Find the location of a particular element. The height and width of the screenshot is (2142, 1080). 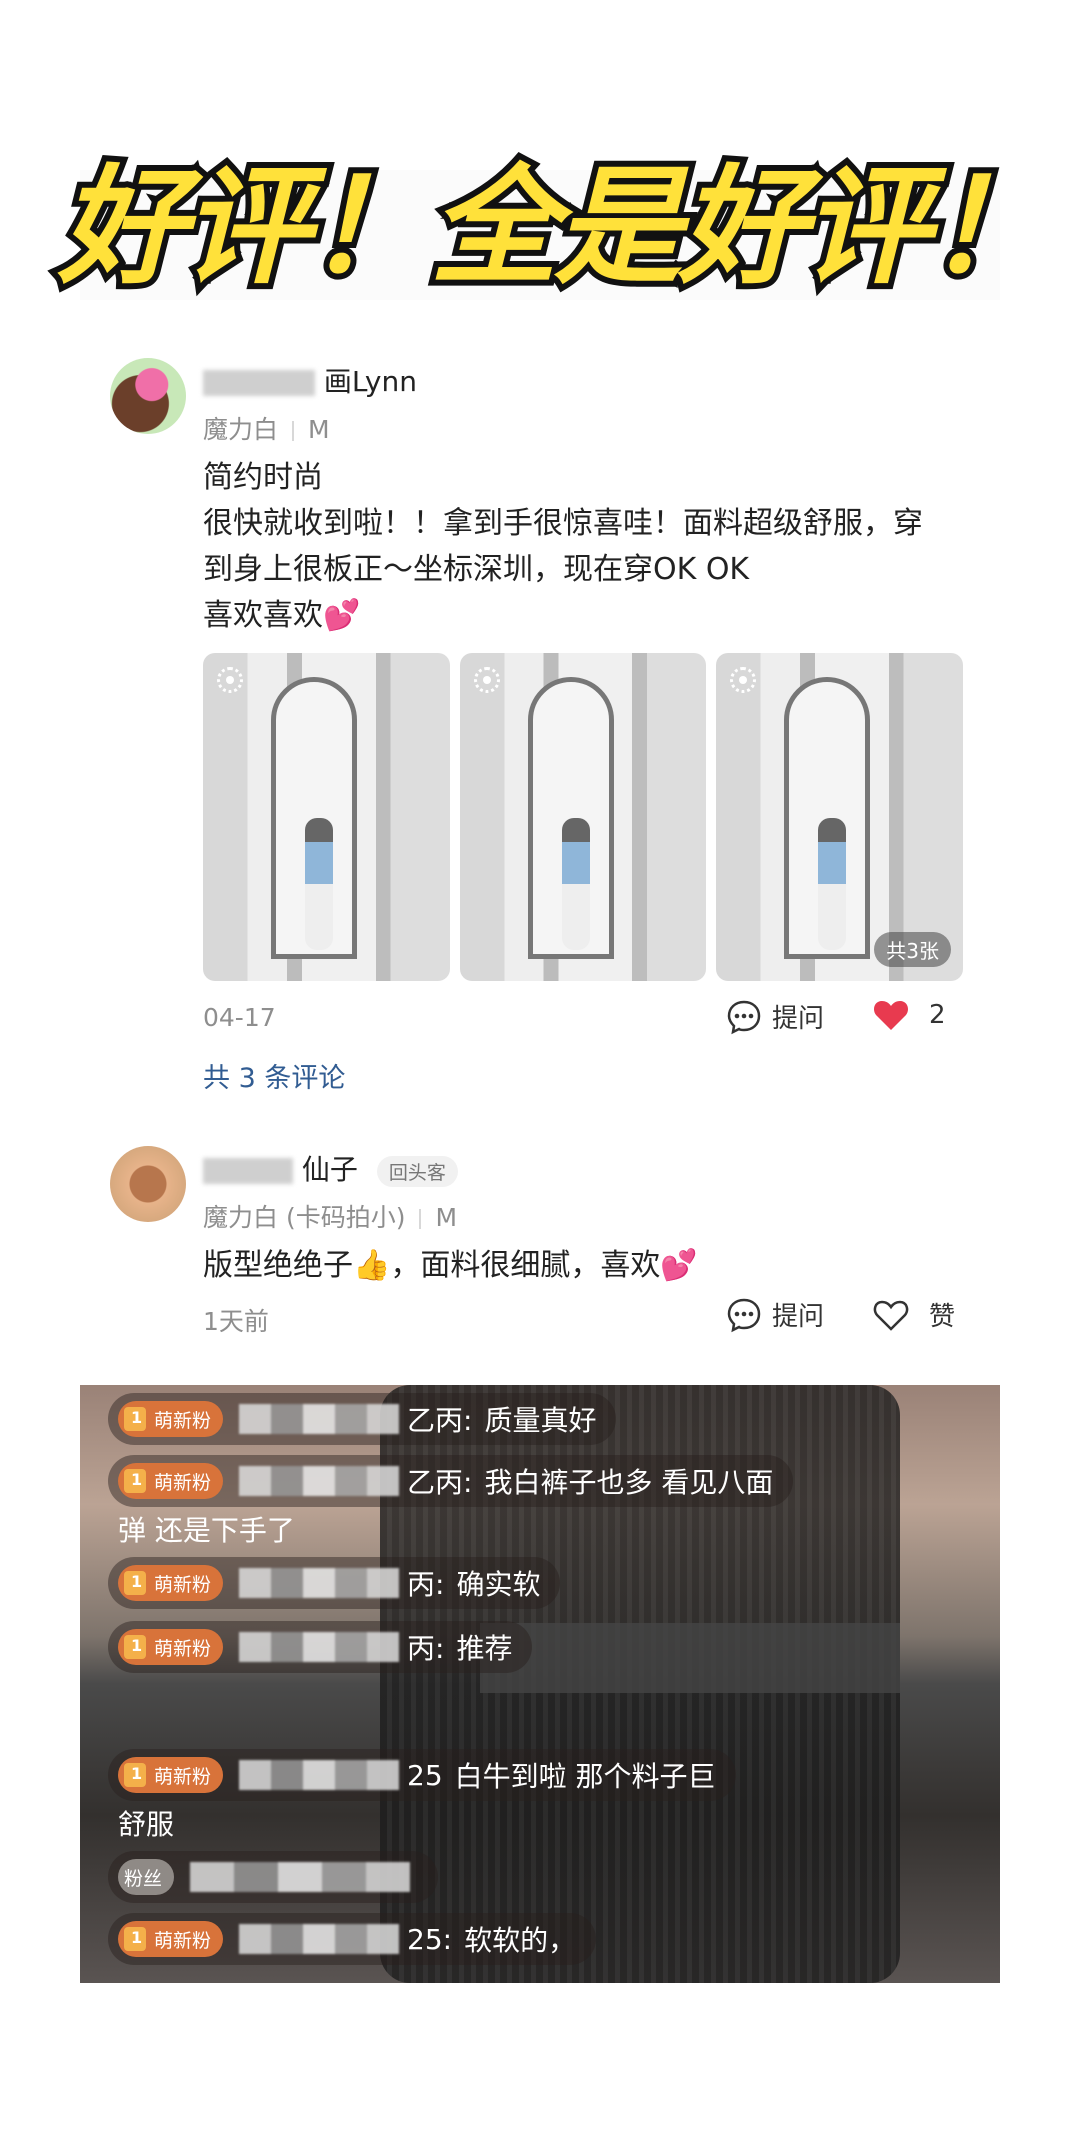

live-comment: 萌新粉 丙: 确实软 is located at coordinates (334, 1583).